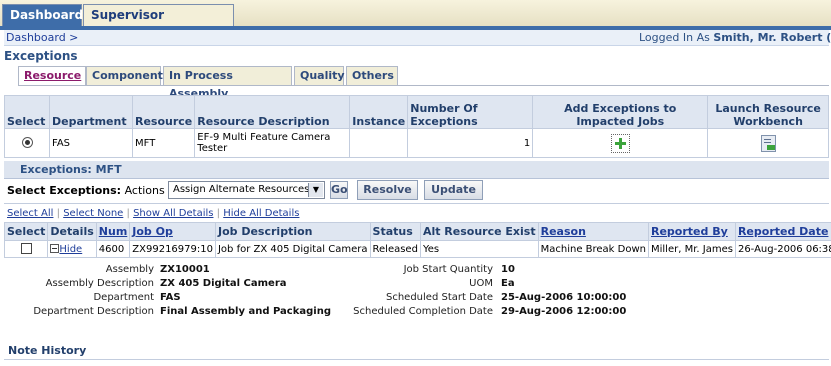 This screenshot has height=366, width=831. I want to click on actions-label: Actions, so click(144, 190).